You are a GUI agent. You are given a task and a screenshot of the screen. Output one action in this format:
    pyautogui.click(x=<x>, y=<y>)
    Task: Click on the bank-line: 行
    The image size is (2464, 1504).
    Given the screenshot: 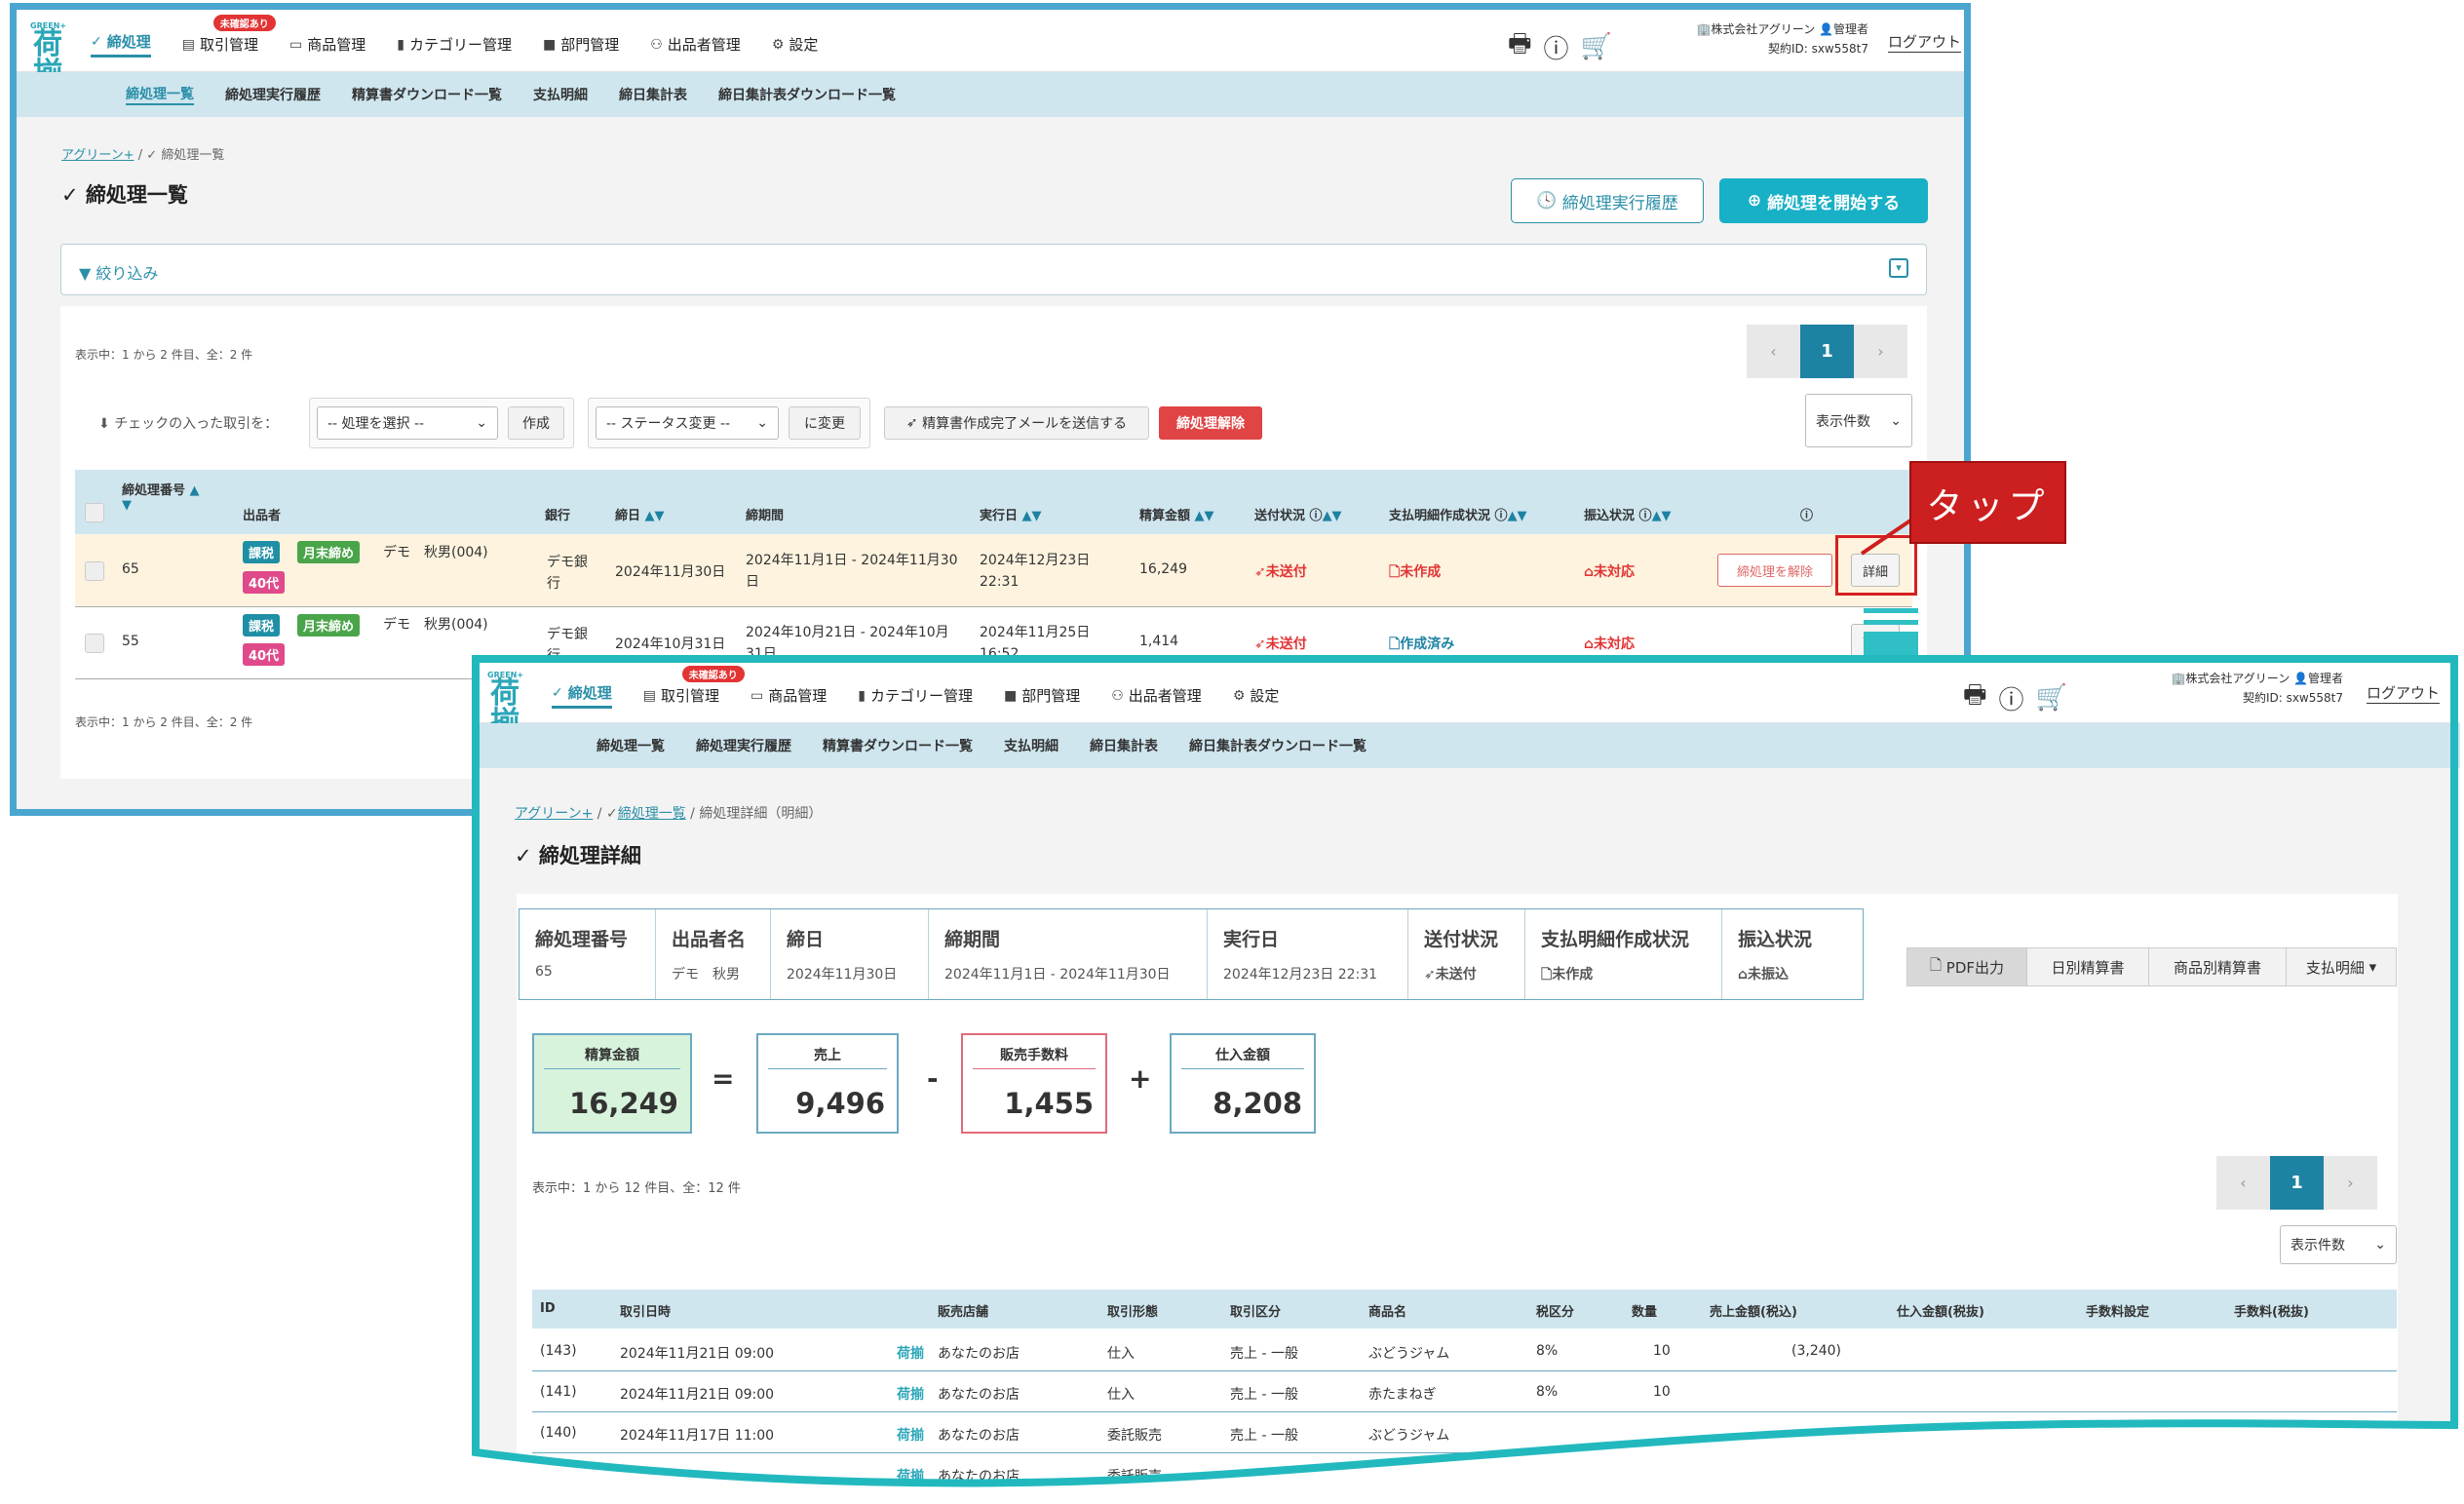 What is the action you would take?
    pyautogui.click(x=553, y=584)
    